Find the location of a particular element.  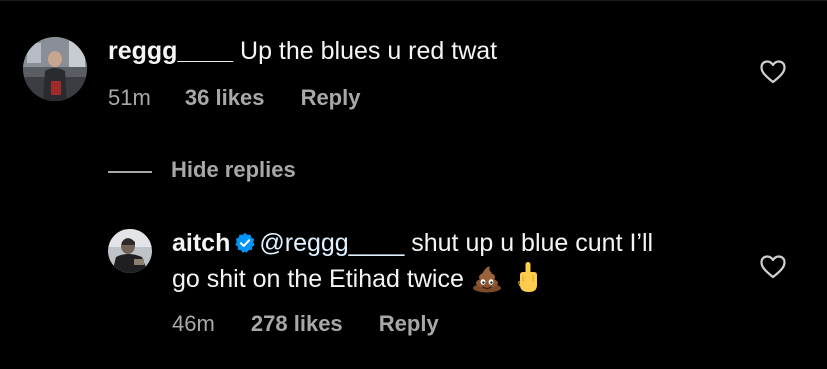

comment-reply-button: Reply is located at coordinates (331, 97).